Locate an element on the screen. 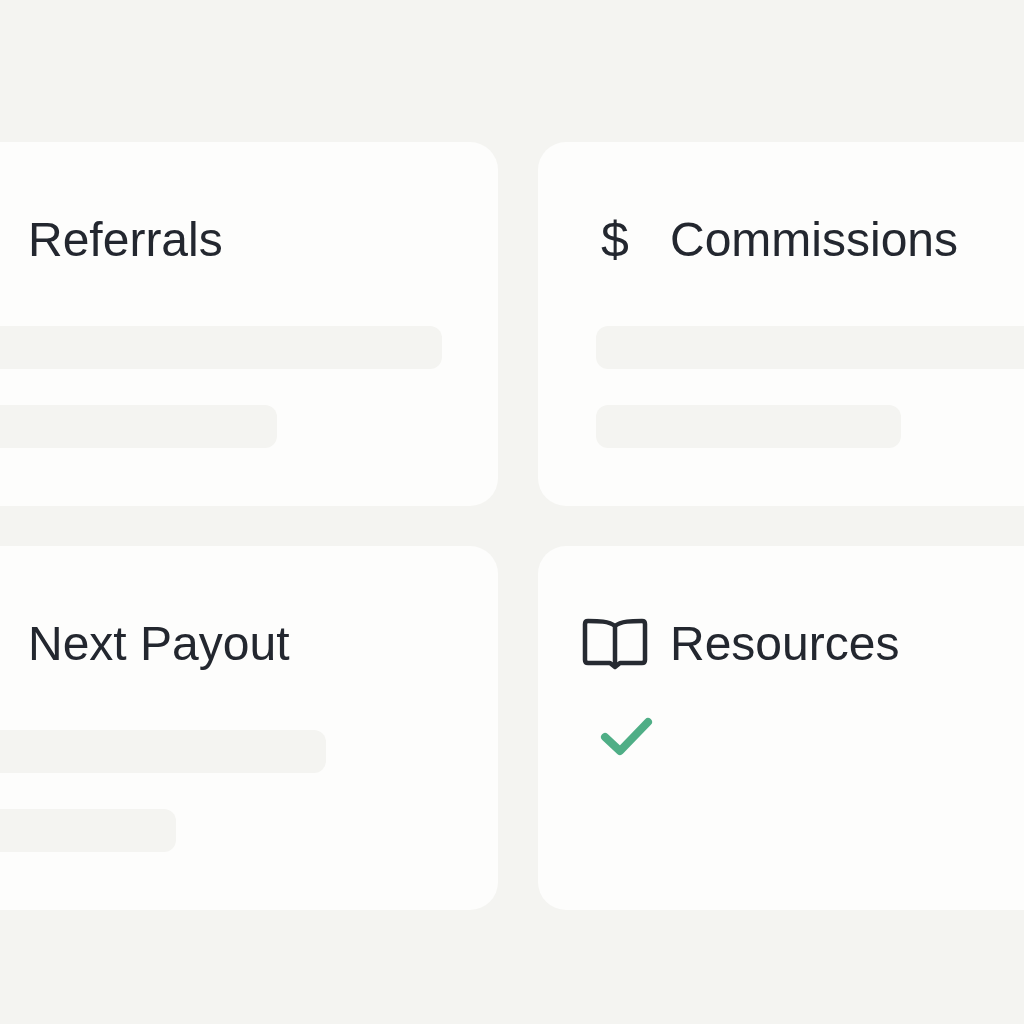 Image resolution: width=1024 pixels, height=1024 pixels. card-title: Commissions is located at coordinates (814, 240).